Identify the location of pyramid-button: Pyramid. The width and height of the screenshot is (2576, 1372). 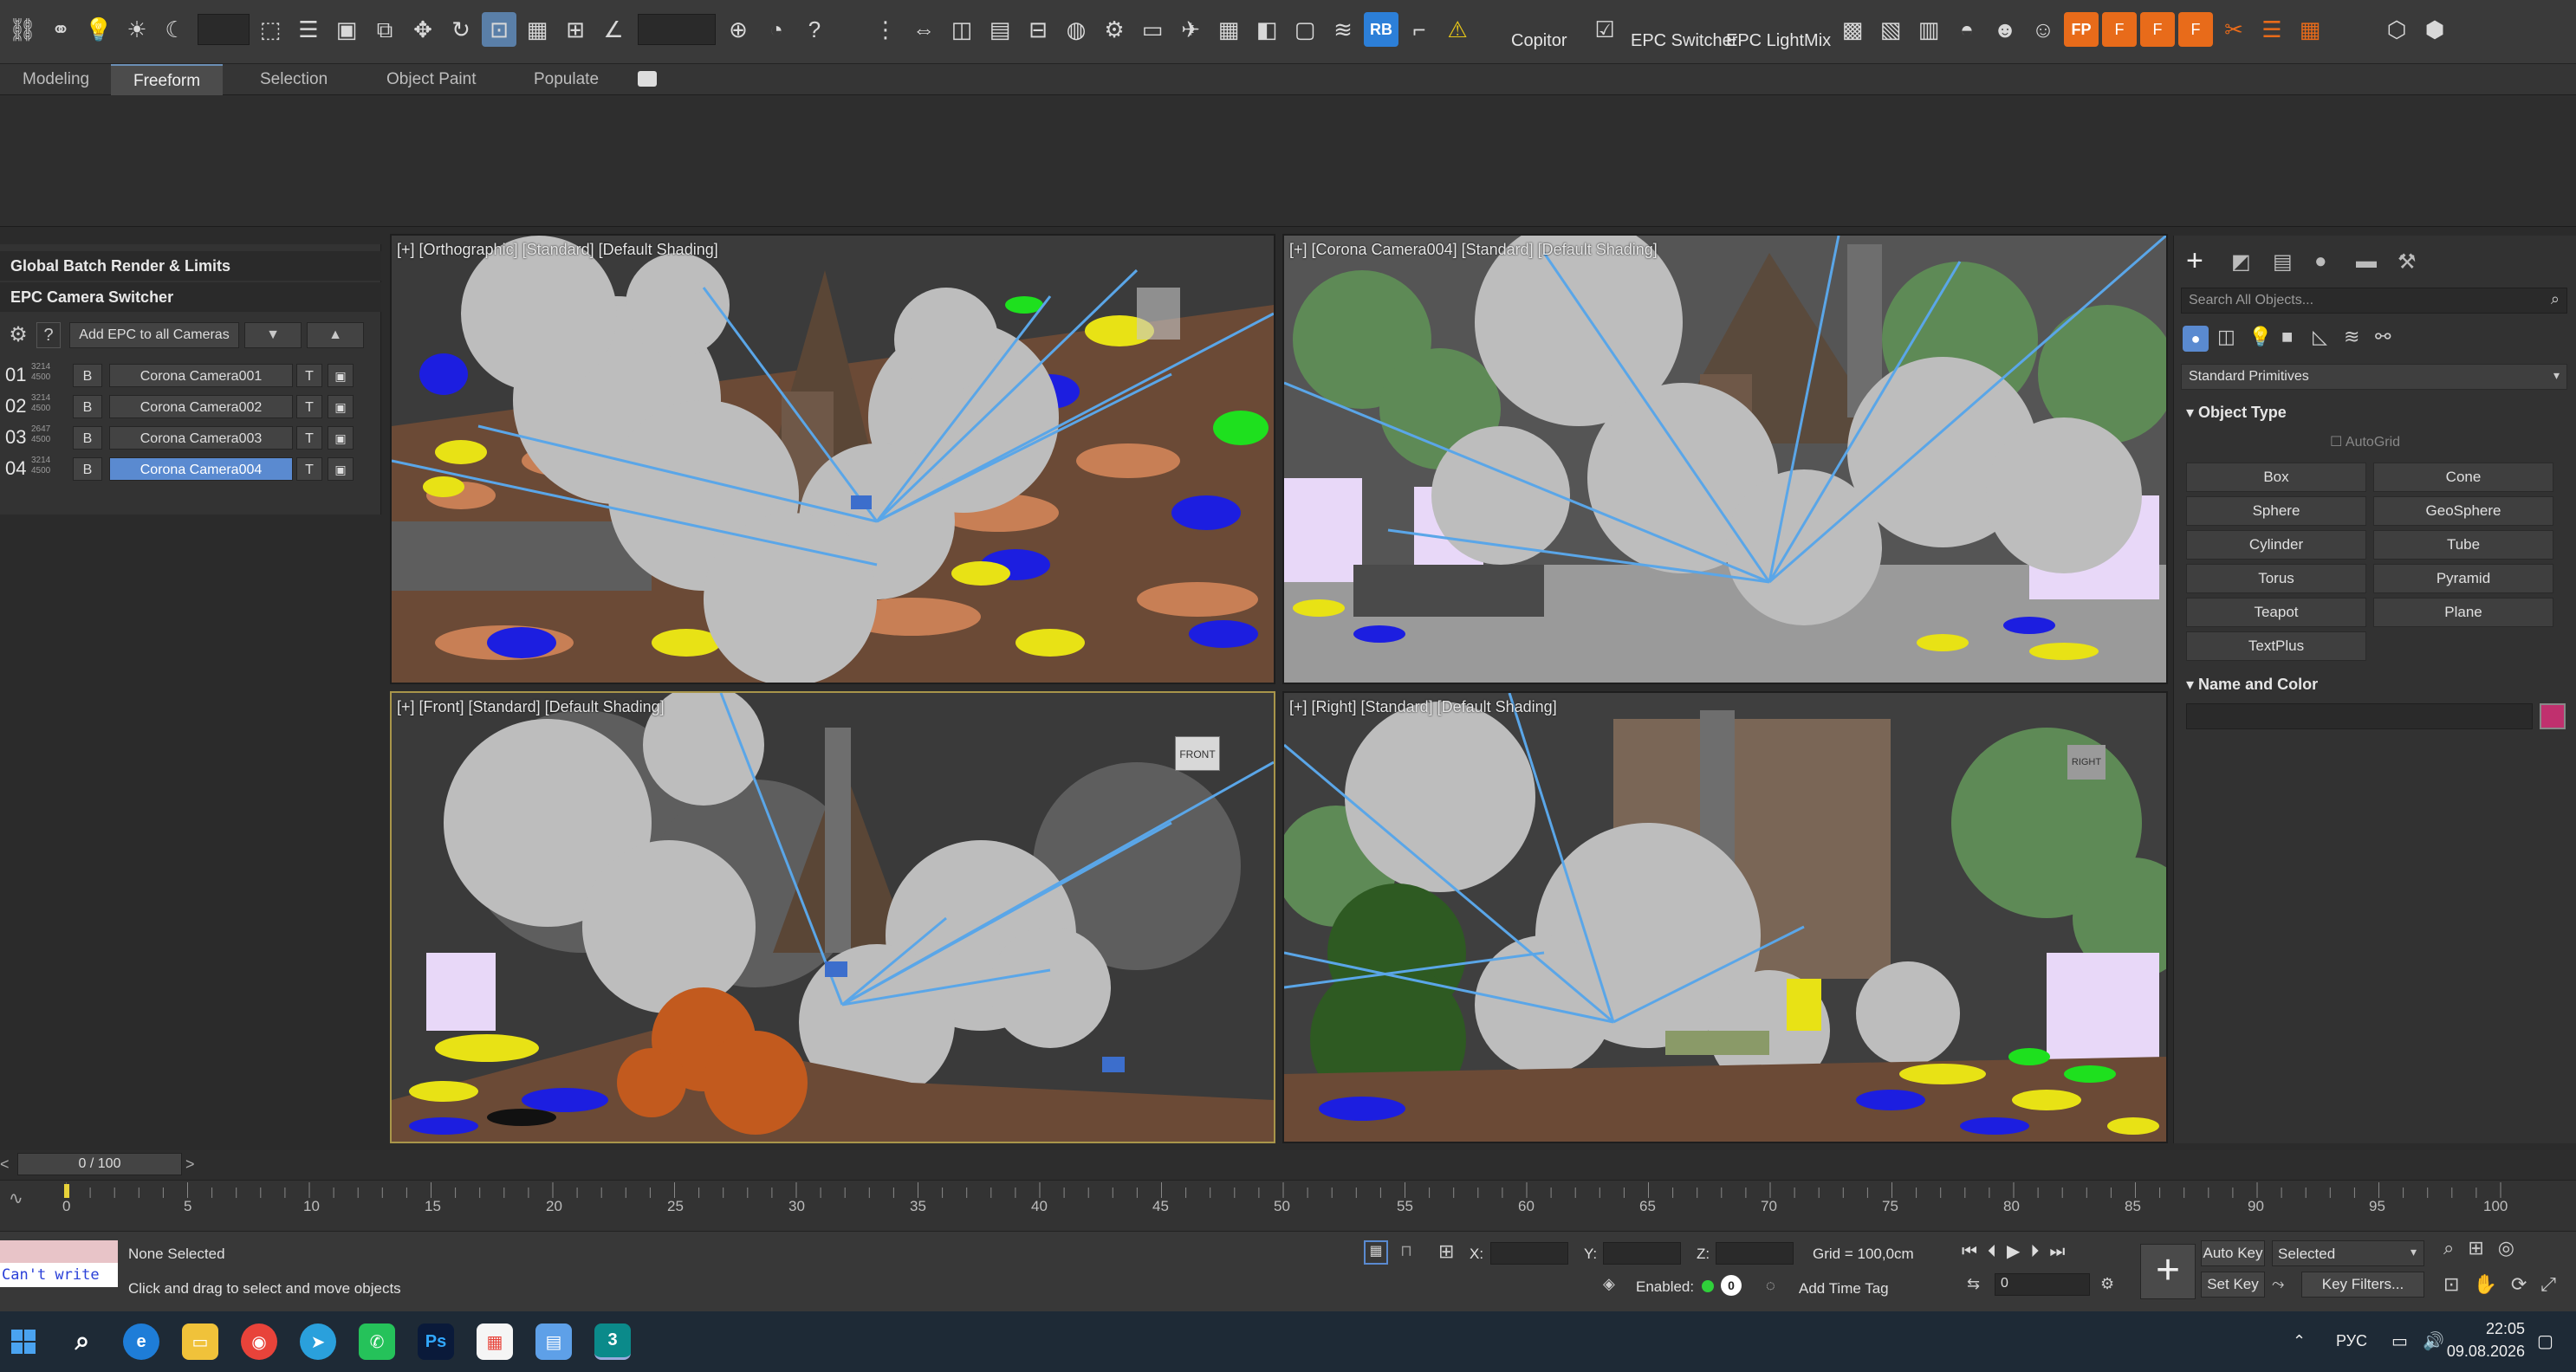
(2463, 579).